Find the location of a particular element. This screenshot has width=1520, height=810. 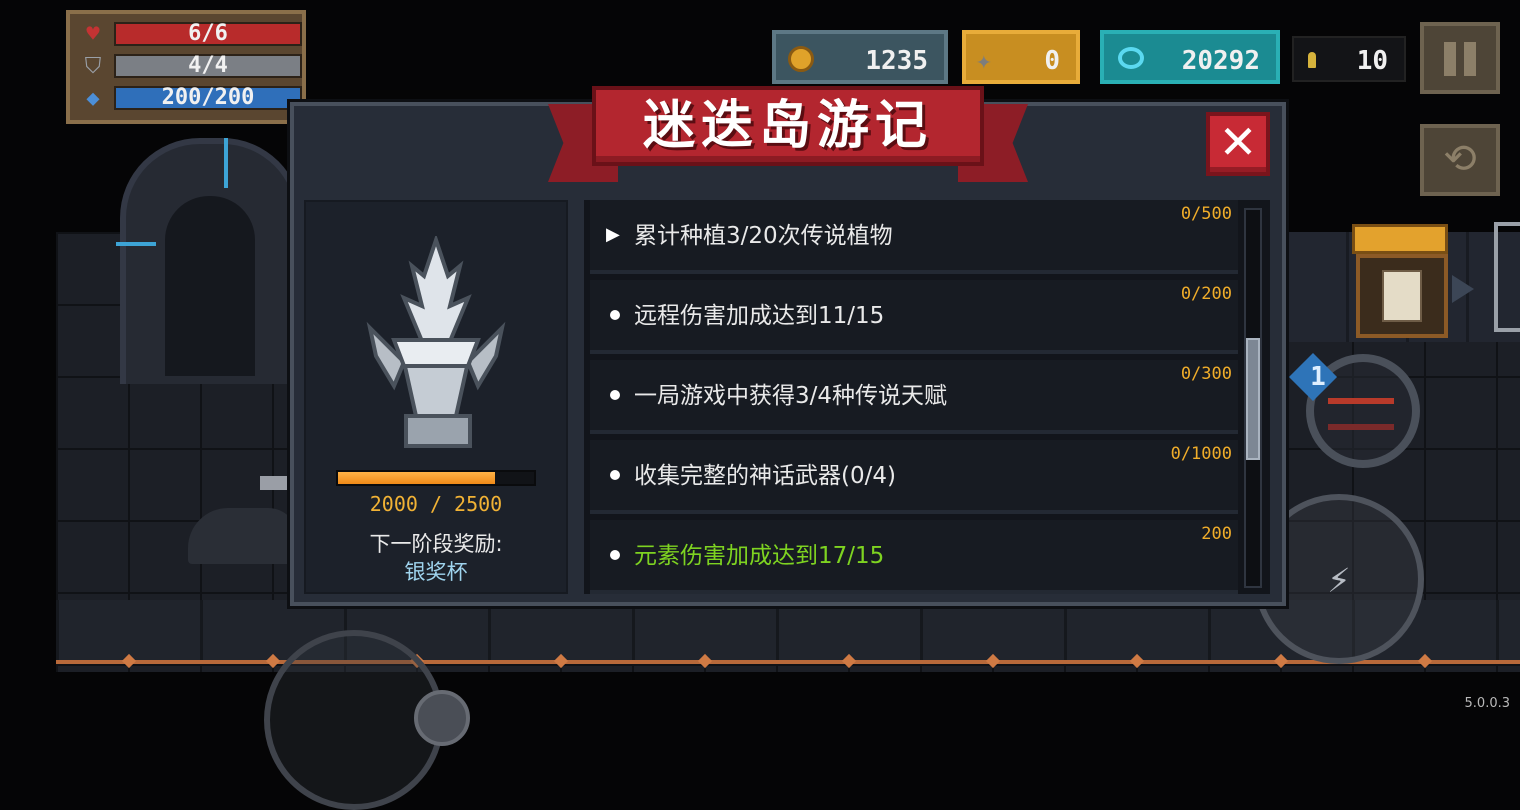

task-text: 元素伤害加成达到17/15 is located at coordinates (759, 556).